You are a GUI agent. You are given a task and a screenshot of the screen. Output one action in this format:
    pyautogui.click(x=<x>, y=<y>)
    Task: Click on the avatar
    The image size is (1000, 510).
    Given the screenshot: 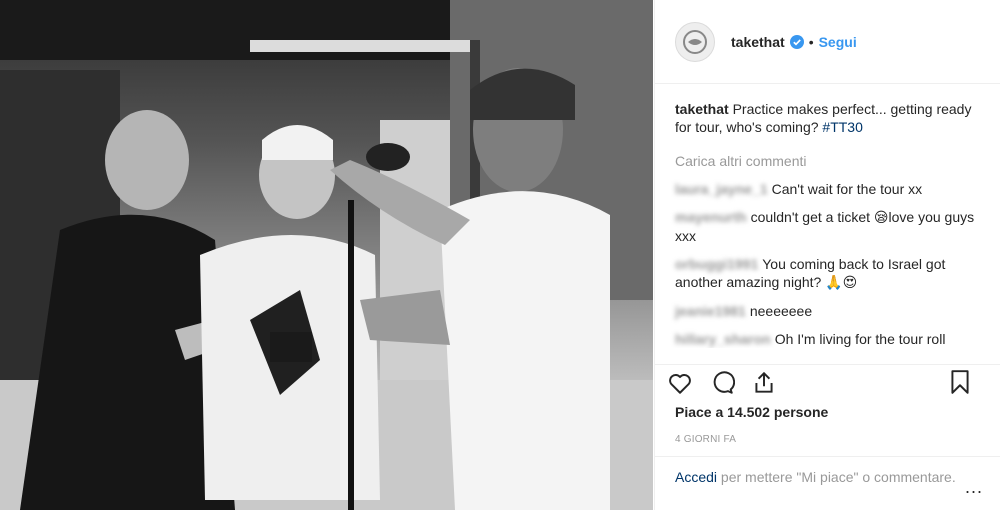 What is the action you would take?
    pyautogui.click(x=695, y=41)
    